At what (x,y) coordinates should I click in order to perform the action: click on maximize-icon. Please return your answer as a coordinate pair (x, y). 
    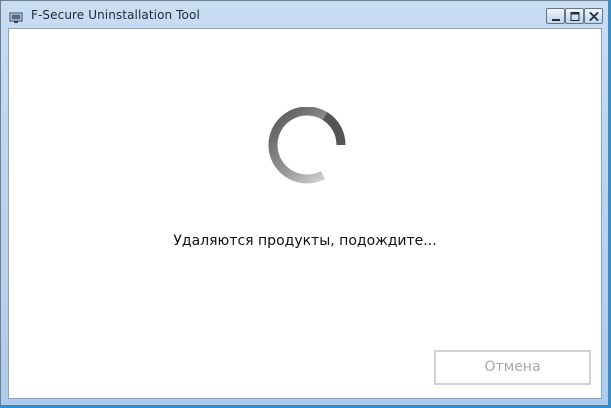
    Looking at the image, I should click on (575, 16).